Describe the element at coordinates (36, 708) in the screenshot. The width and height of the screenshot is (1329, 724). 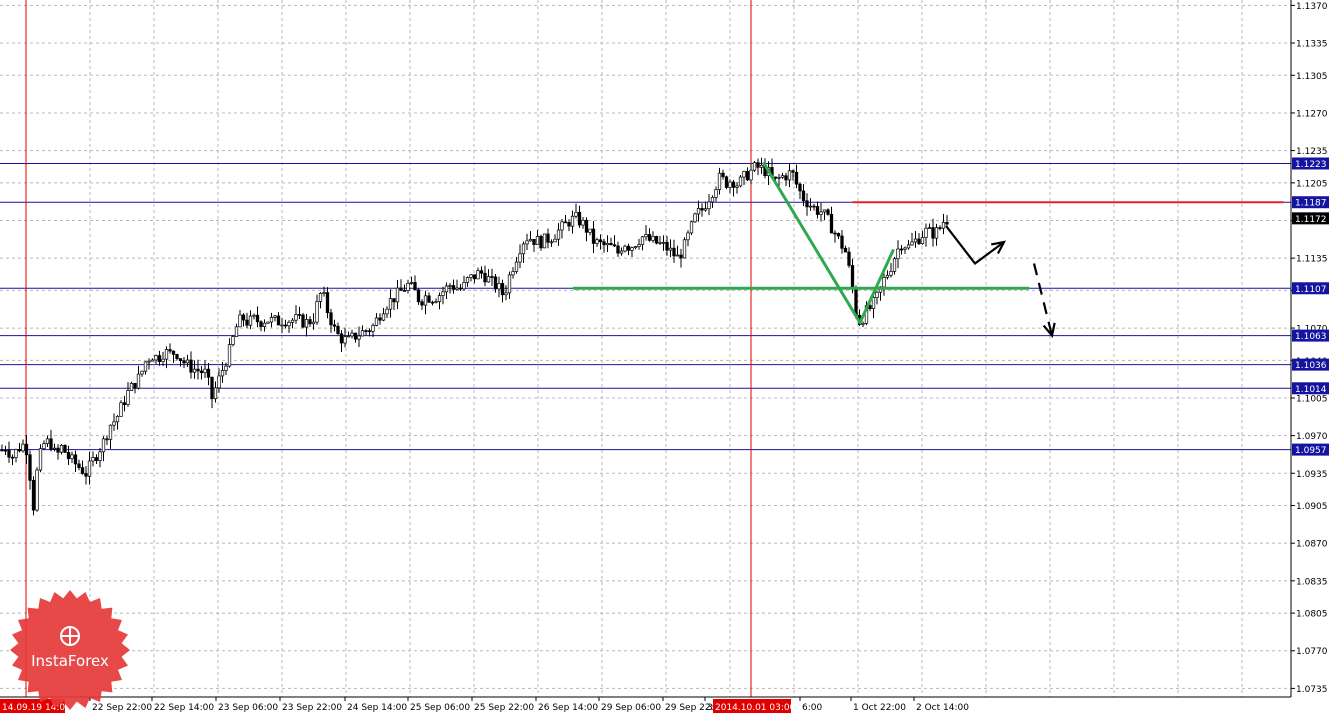
I see `svg-text: 14.09.19 14:00` at that location.